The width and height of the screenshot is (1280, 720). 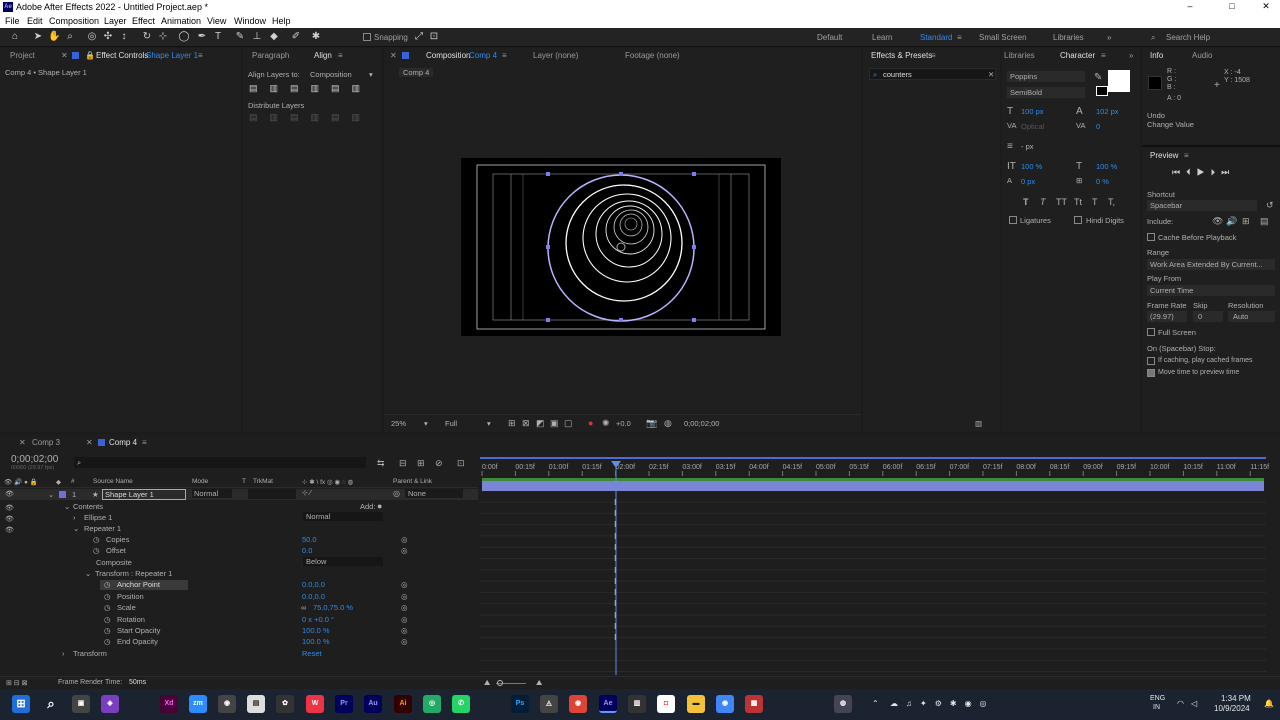 I want to click on tab-character: Character, so click(x=1077, y=56).